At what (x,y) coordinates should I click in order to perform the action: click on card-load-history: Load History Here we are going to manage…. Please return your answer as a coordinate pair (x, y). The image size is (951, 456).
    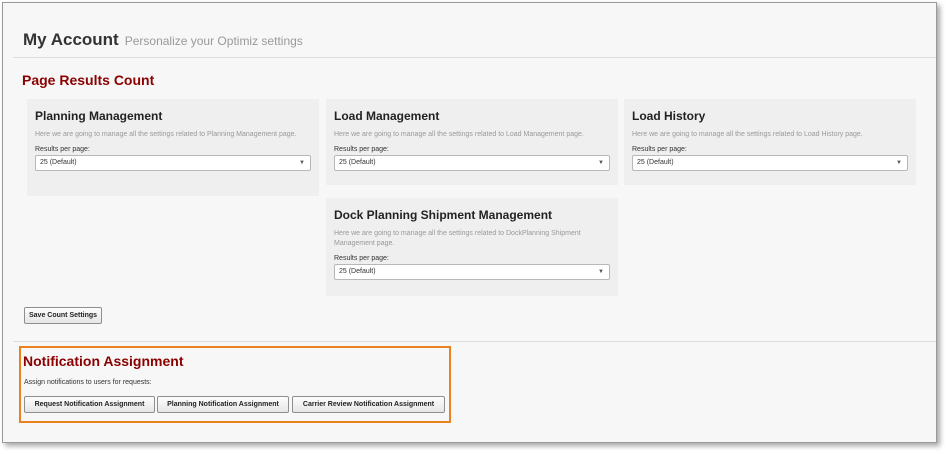
    Looking at the image, I should click on (770, 142).